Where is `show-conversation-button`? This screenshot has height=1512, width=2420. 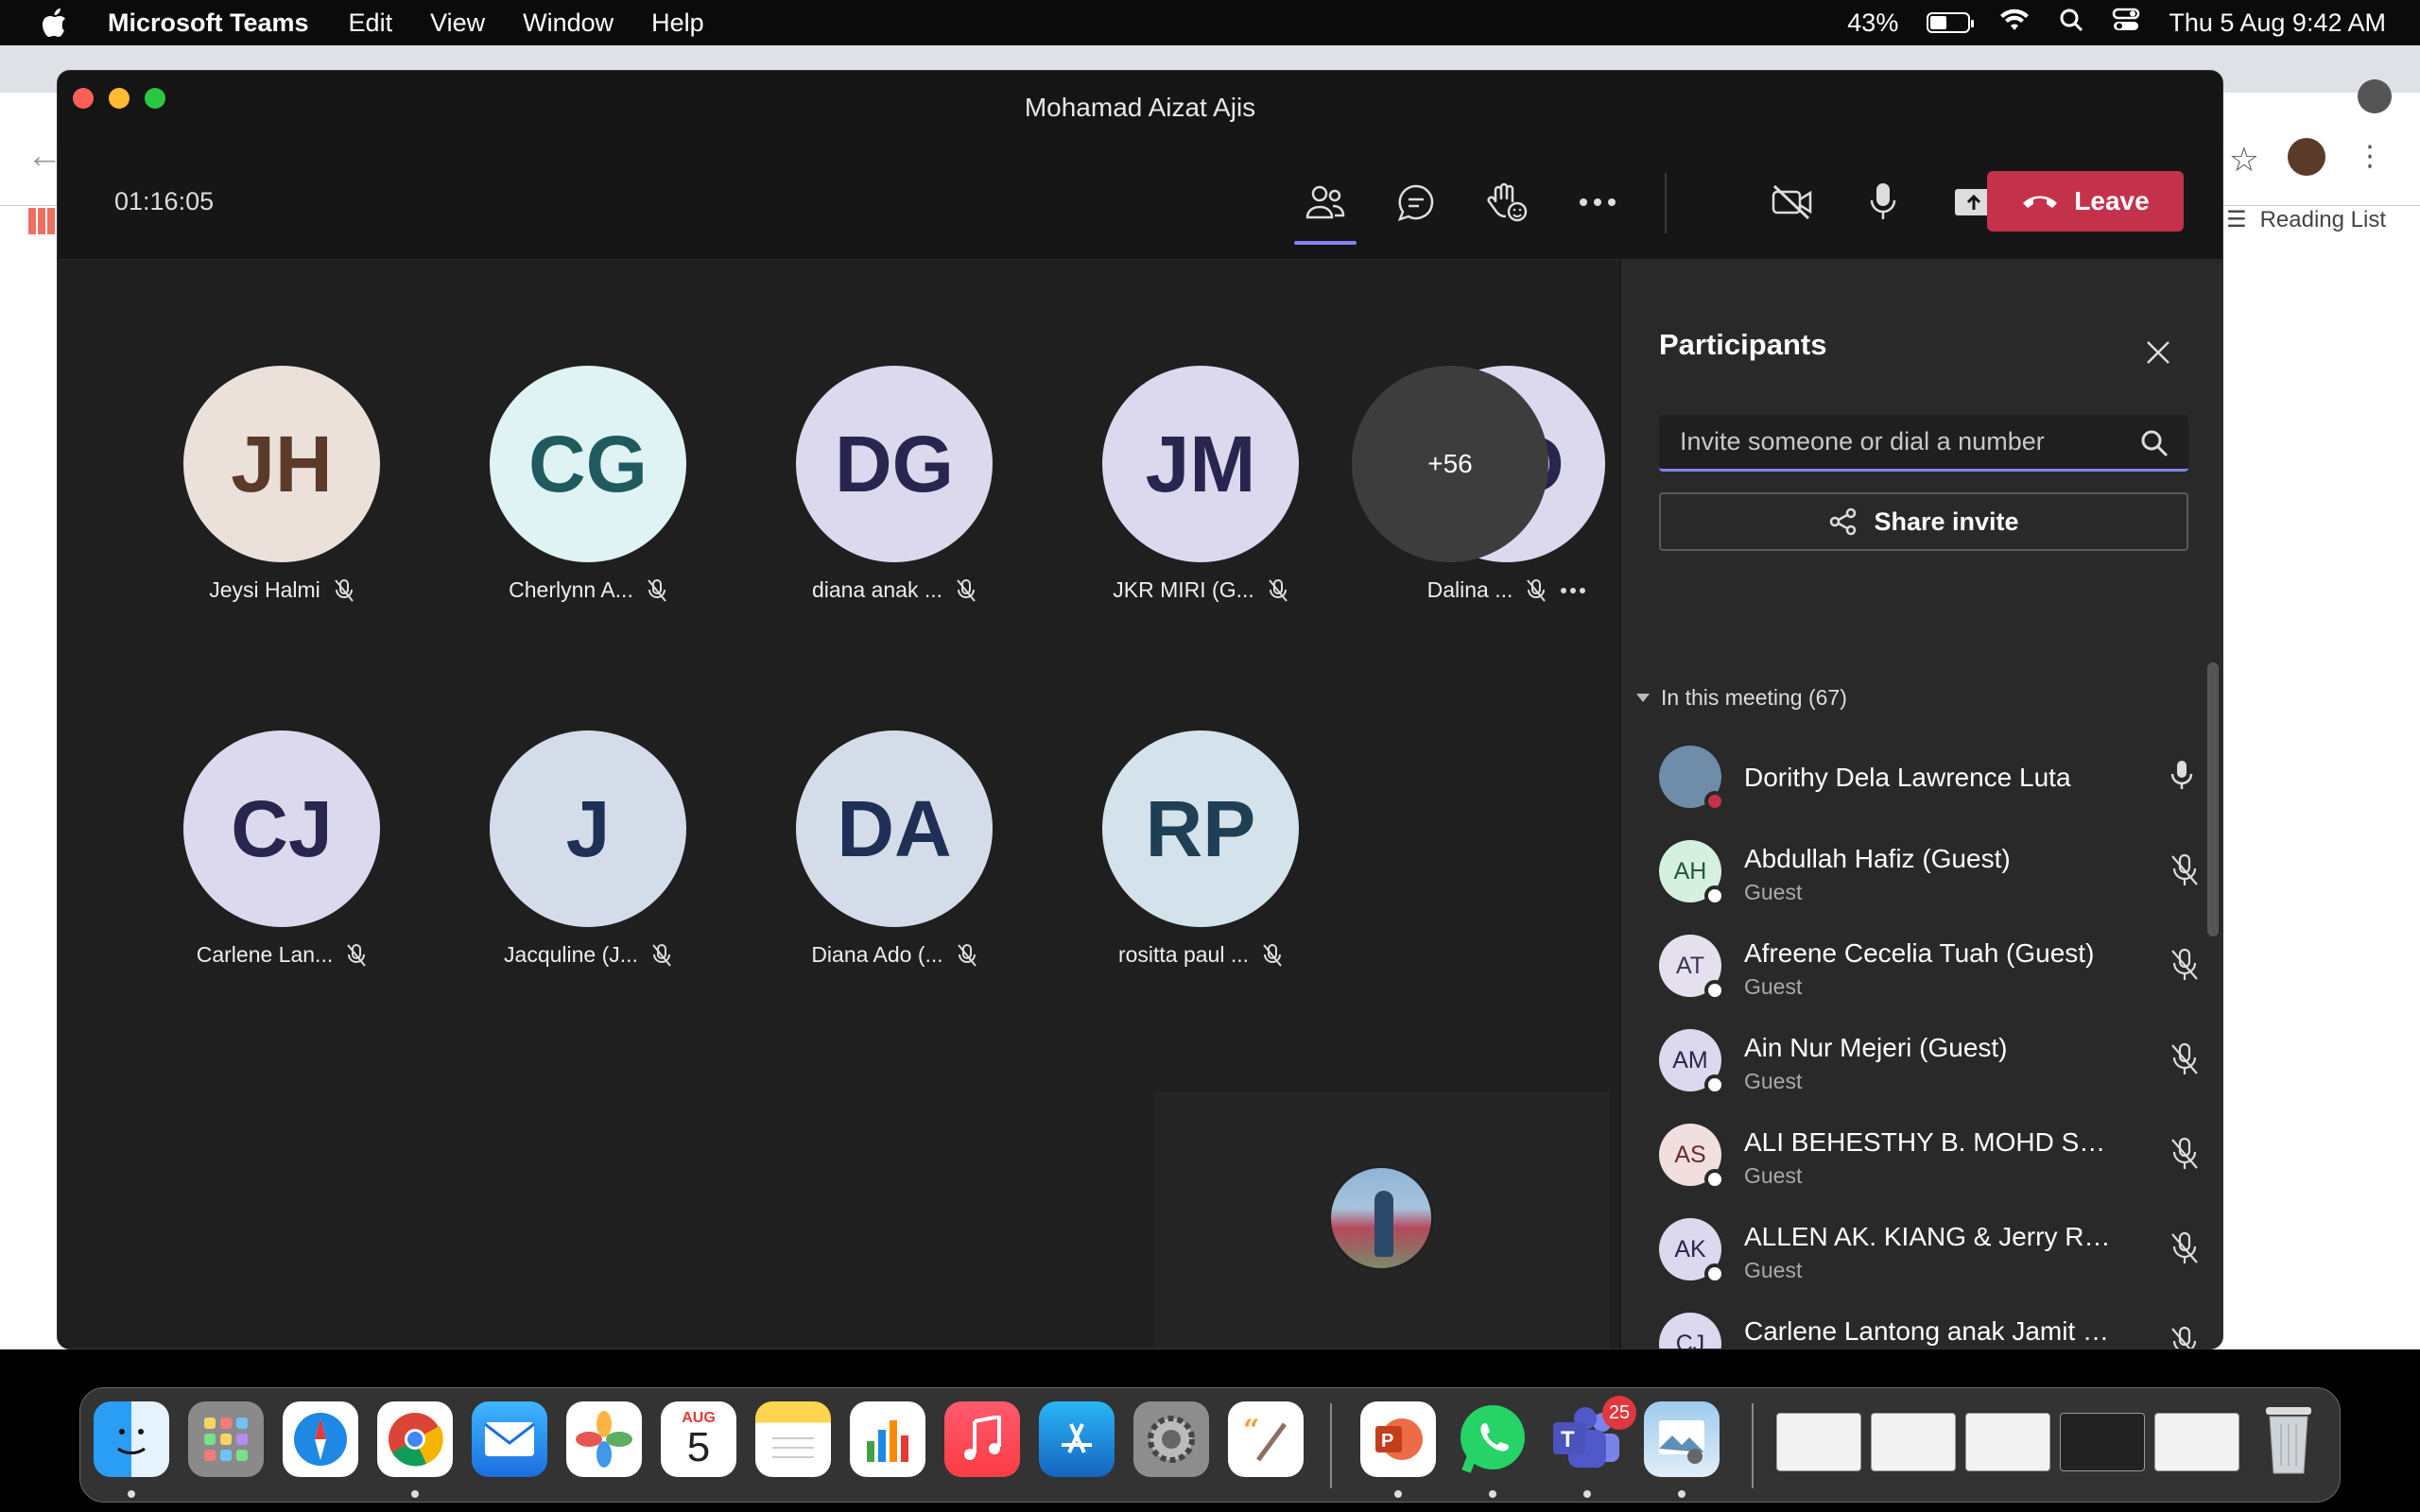 show-conversation-button is located at coordinates (1416, 202).